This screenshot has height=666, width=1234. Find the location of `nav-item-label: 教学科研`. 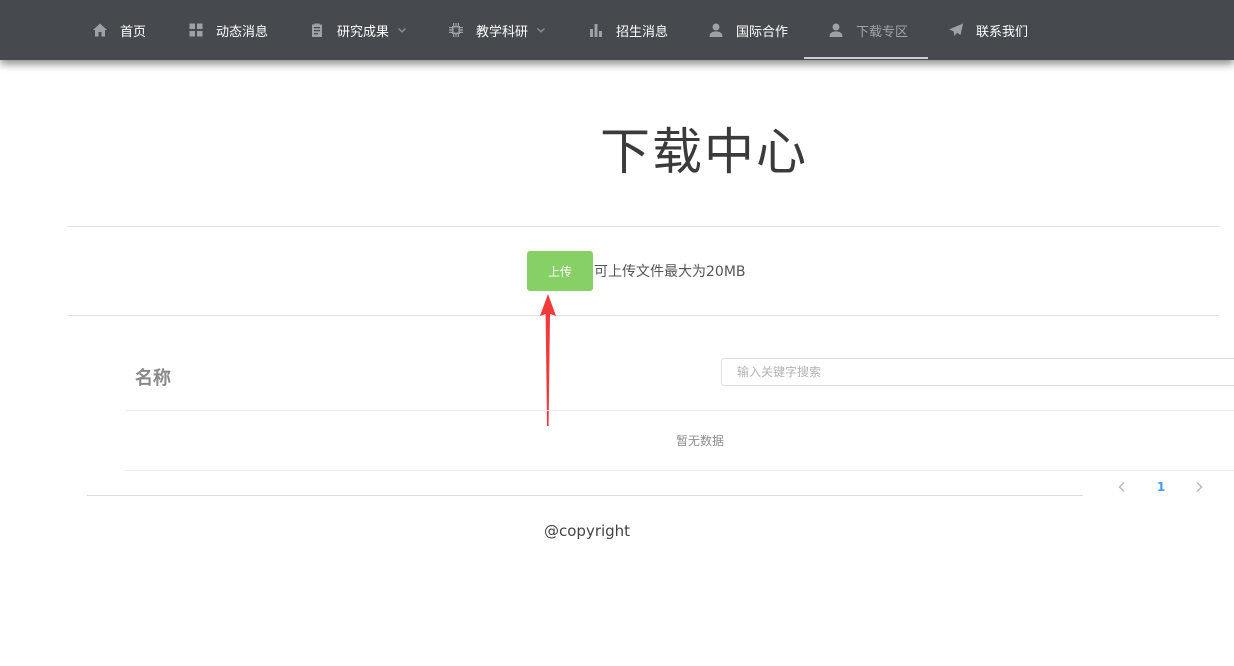

nav-item-label: 教学科研 is located at coordinates (502, 32).